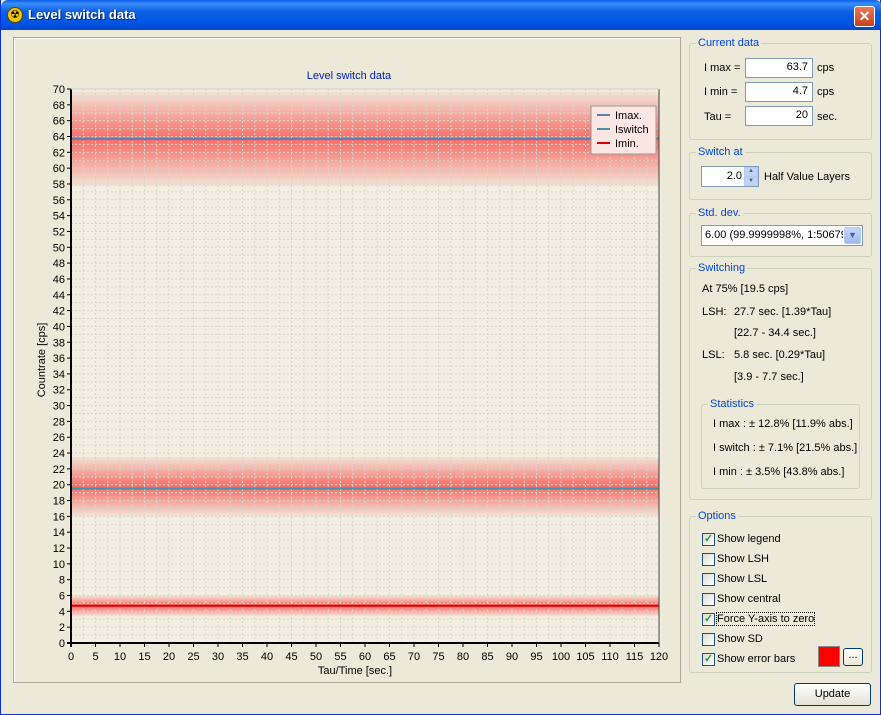 Image resolution: width=881 pixels, height=715 pixels. What do you see at coordinates (144, 657) in the screenshot?
I see `x-tick-label: 15` at bounding box center [144, 657].